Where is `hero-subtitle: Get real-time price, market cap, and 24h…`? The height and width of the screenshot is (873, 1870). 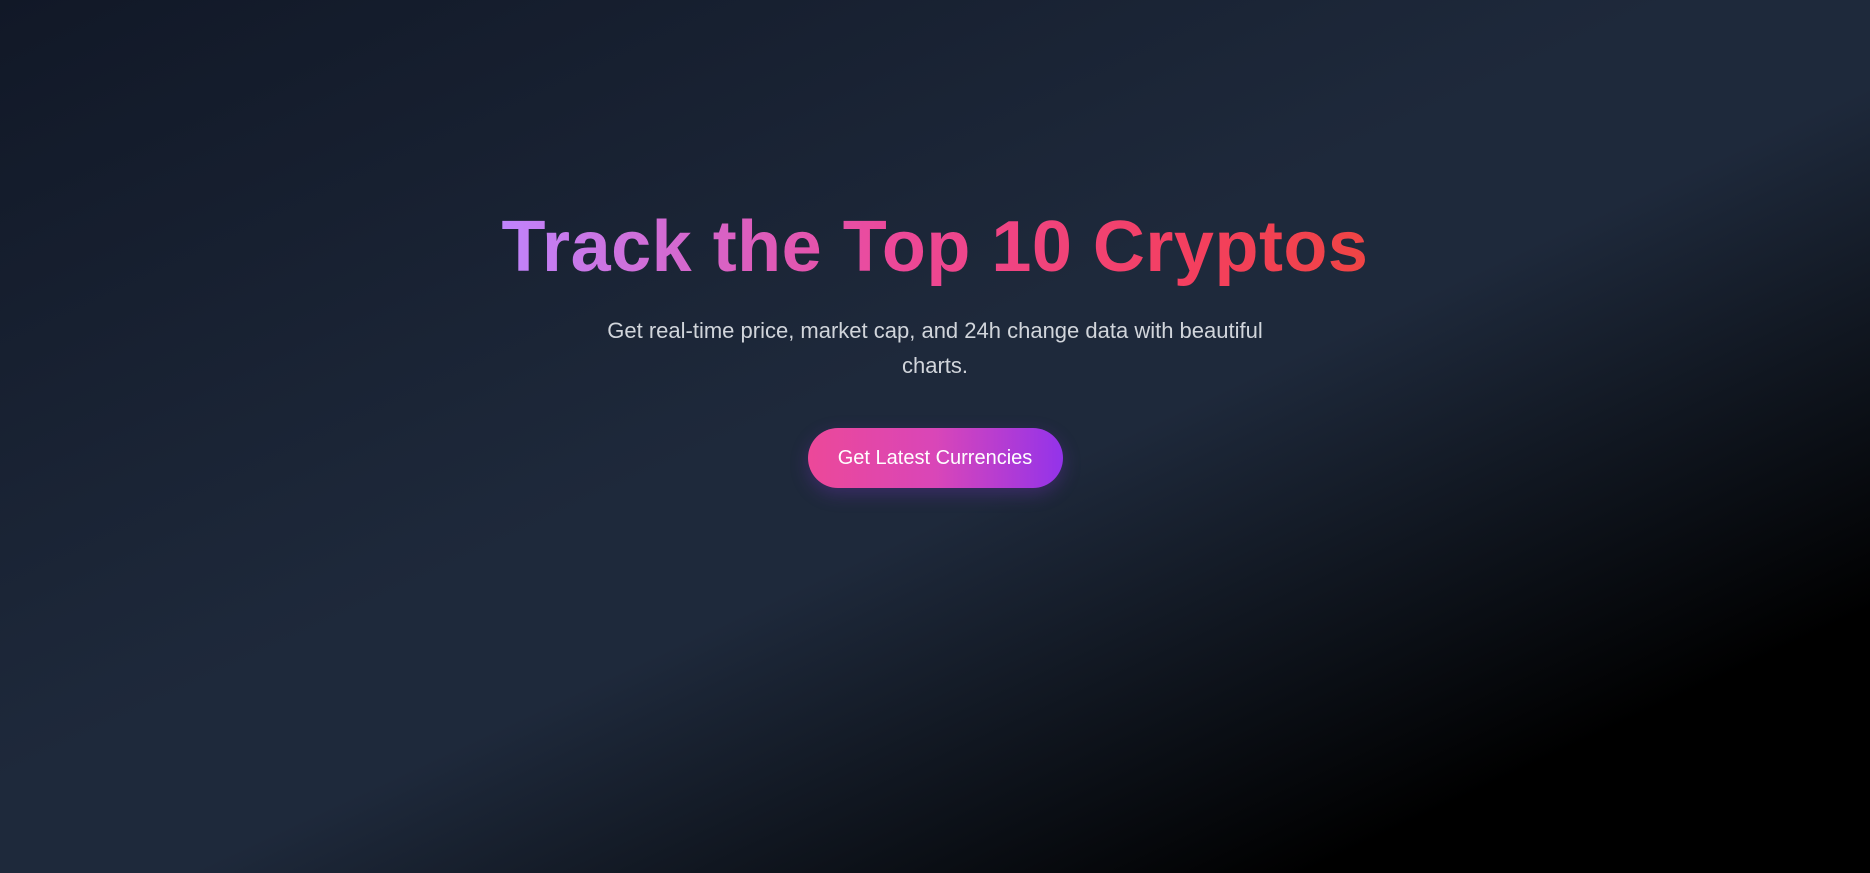
hero-subtitle: Get real-time price, market cap, and 24h… is located at coordinates (935, 348).